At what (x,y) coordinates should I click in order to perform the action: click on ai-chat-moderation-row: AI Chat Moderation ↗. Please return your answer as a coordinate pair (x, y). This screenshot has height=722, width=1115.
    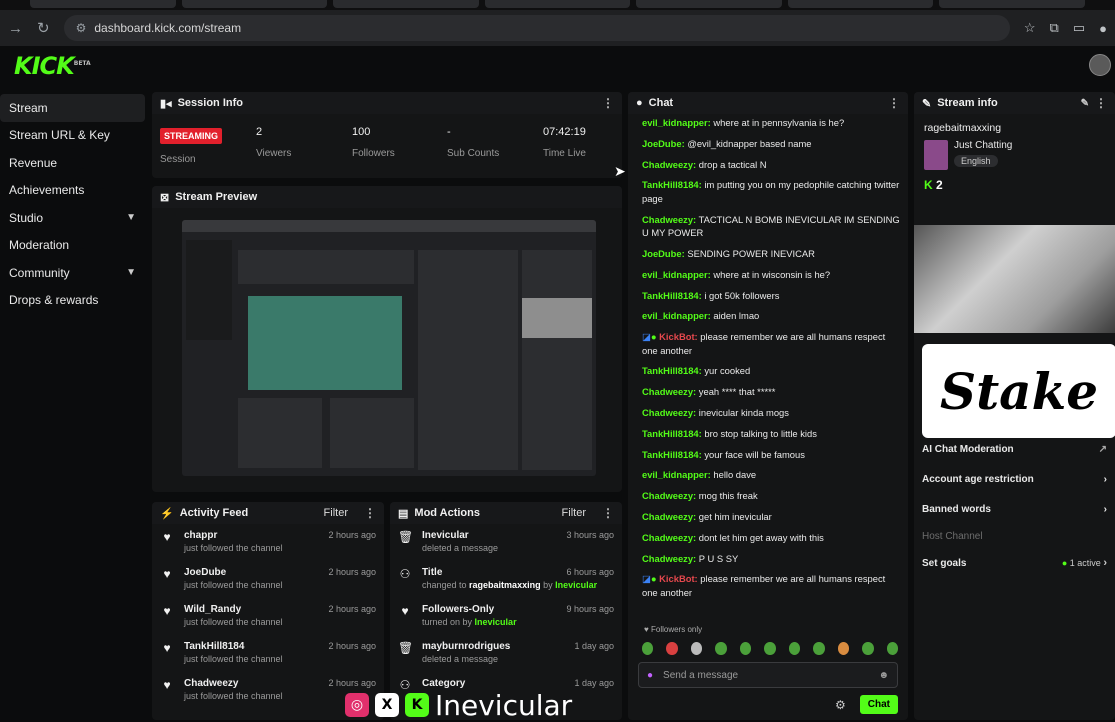
    Looking at the image, I should click on (1014, 449).